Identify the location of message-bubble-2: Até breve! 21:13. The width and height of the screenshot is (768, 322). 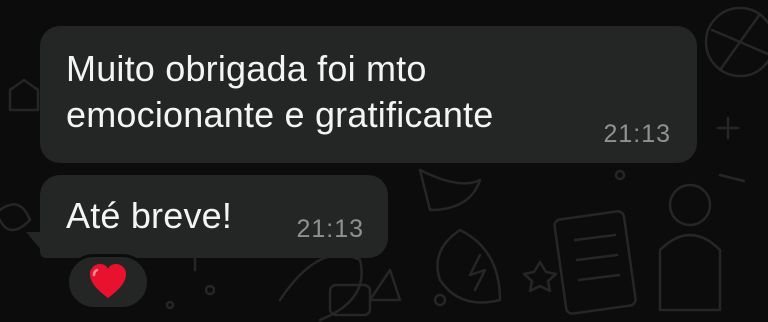
(214, 216).